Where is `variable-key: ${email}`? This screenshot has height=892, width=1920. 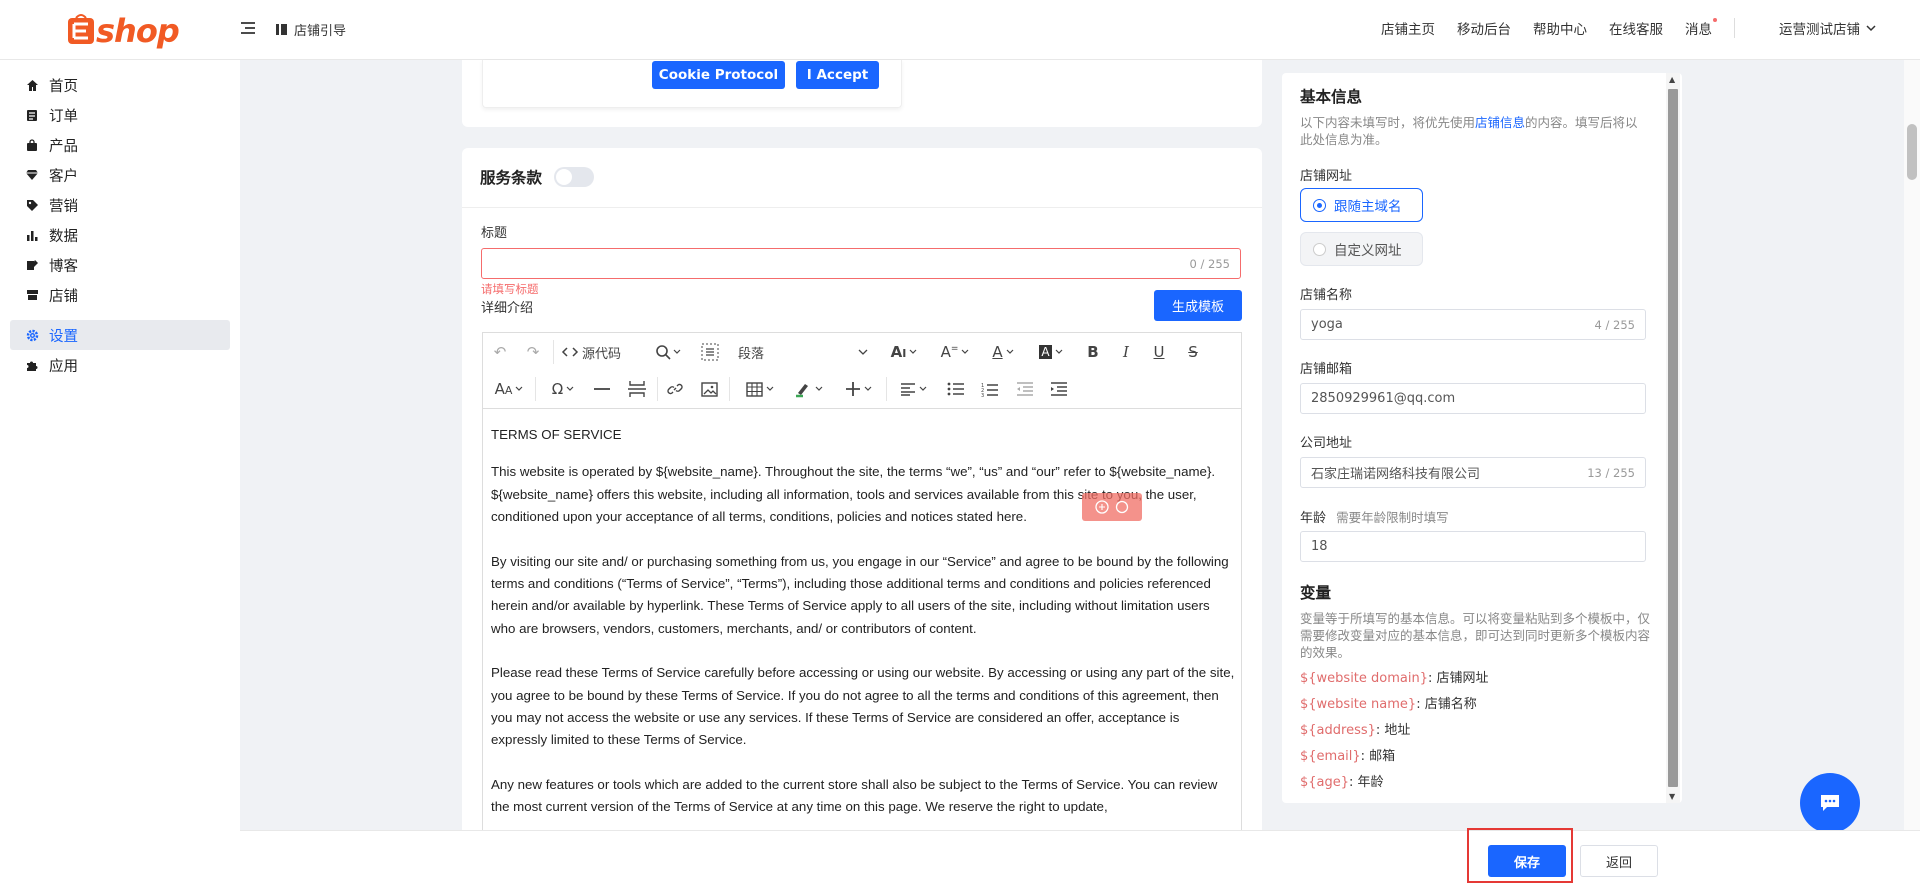 variable-key: ${email} is located at coordinates (1330, 756).